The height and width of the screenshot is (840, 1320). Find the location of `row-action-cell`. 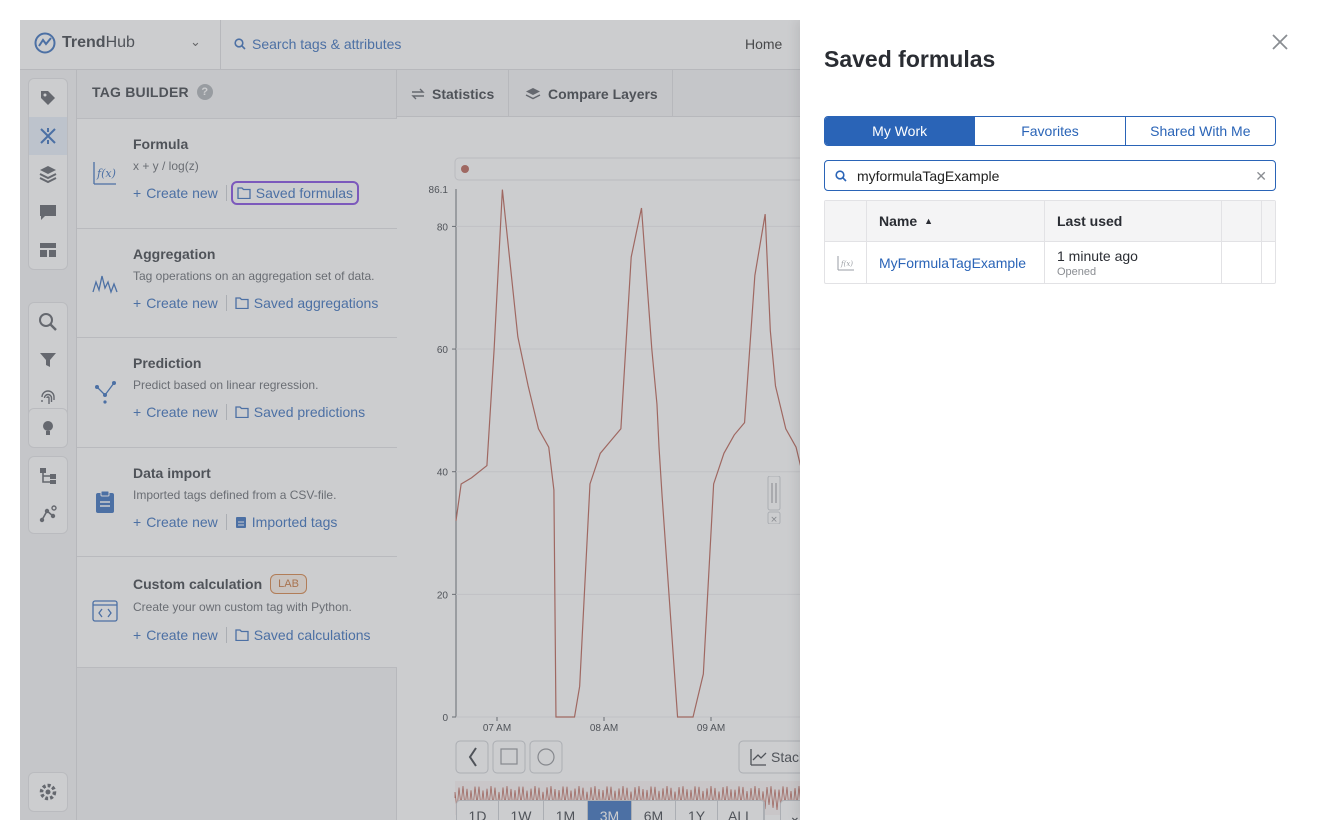

row-action-cell is located at coordinates (1242, 262).